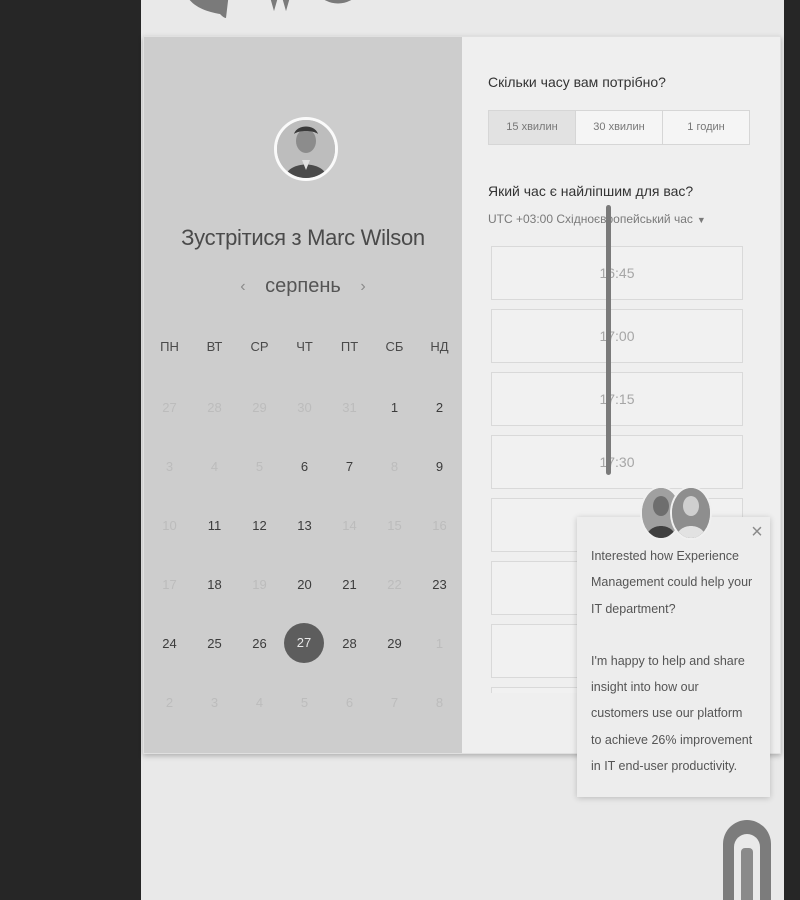  What do you see at coordinates (617, 399) in the screenshot?
I see `time-slot: 17:15` at bounding box center [617, 399].